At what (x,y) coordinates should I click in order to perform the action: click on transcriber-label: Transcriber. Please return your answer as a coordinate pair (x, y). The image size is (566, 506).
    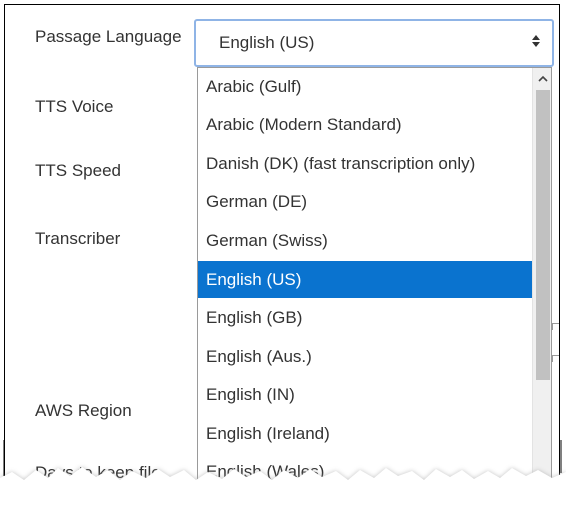
    Looking at the image, I should click on (78, 238).